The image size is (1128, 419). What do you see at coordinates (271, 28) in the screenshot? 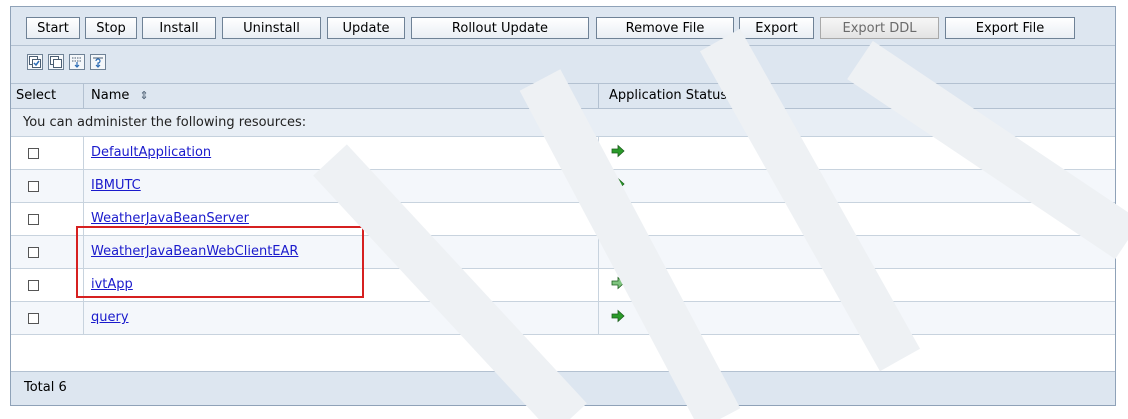
I see `uninstall-button: Uninstall` at bounding box center [271, 28].